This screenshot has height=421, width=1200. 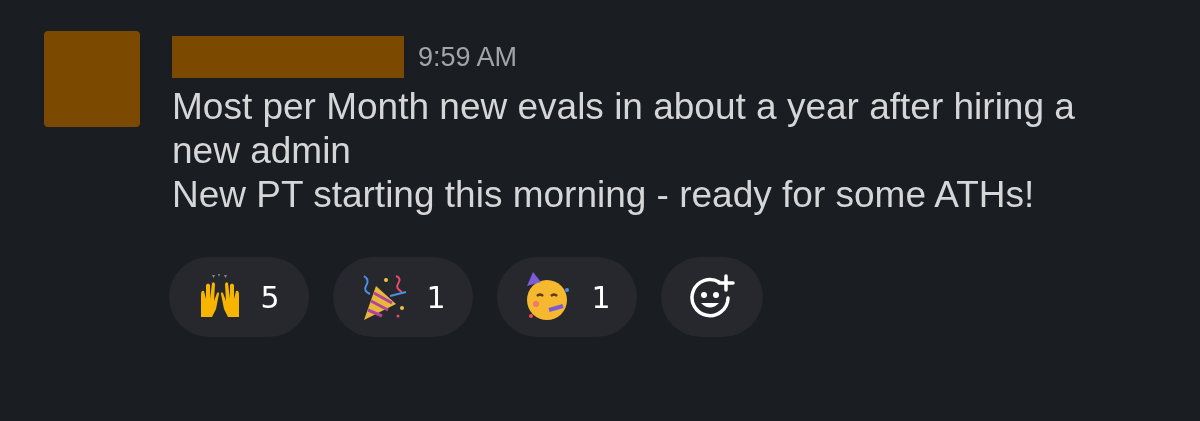 What do you see at coordinates (468, 57) in the screenshot?
I see `message-time: 9:59 AM` at bounding box center [468, 57].